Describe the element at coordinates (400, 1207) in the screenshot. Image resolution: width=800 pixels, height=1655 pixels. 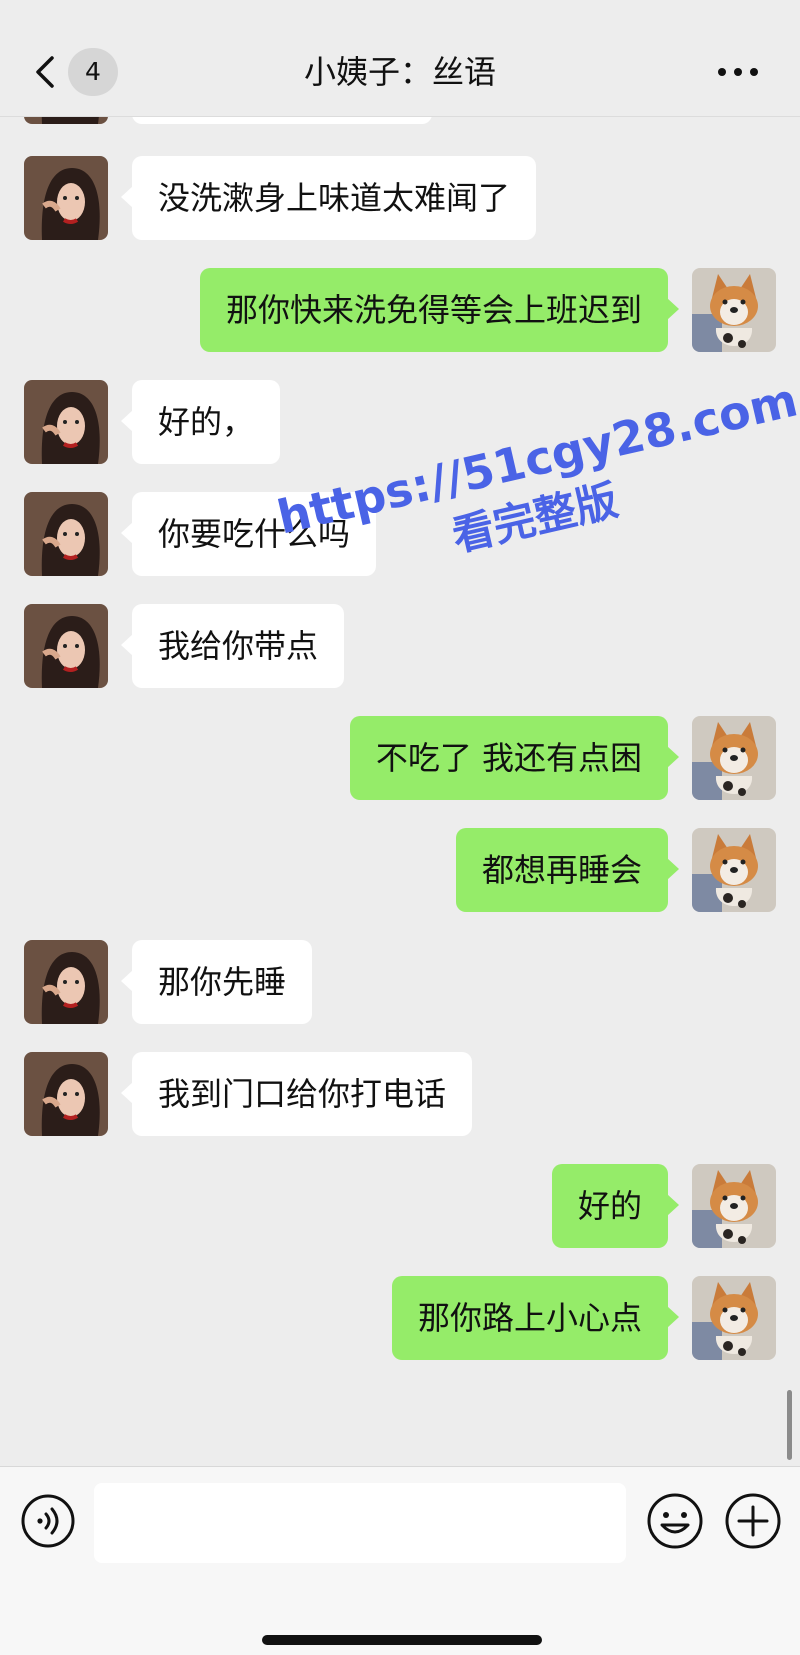
I see `message-row: 好的` at that location.